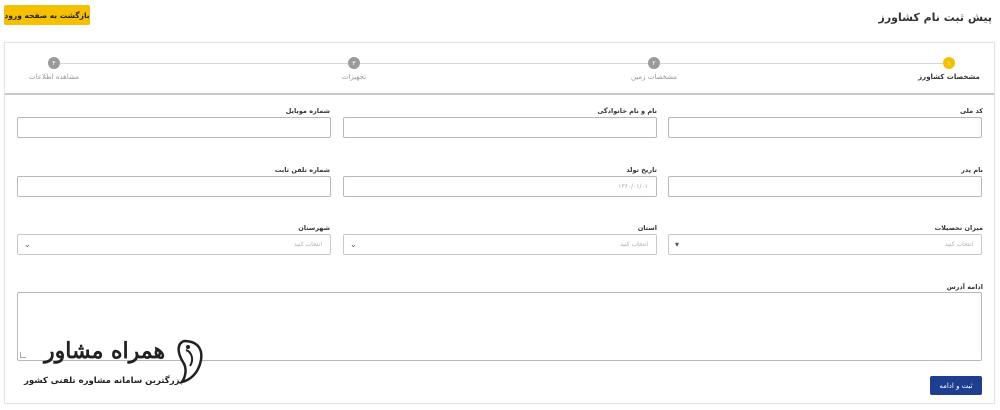  What do you see at coordinates (949, 63) in the screenshot?
I see `step-1-indicator: ۱` at bounding box center [949, 63].